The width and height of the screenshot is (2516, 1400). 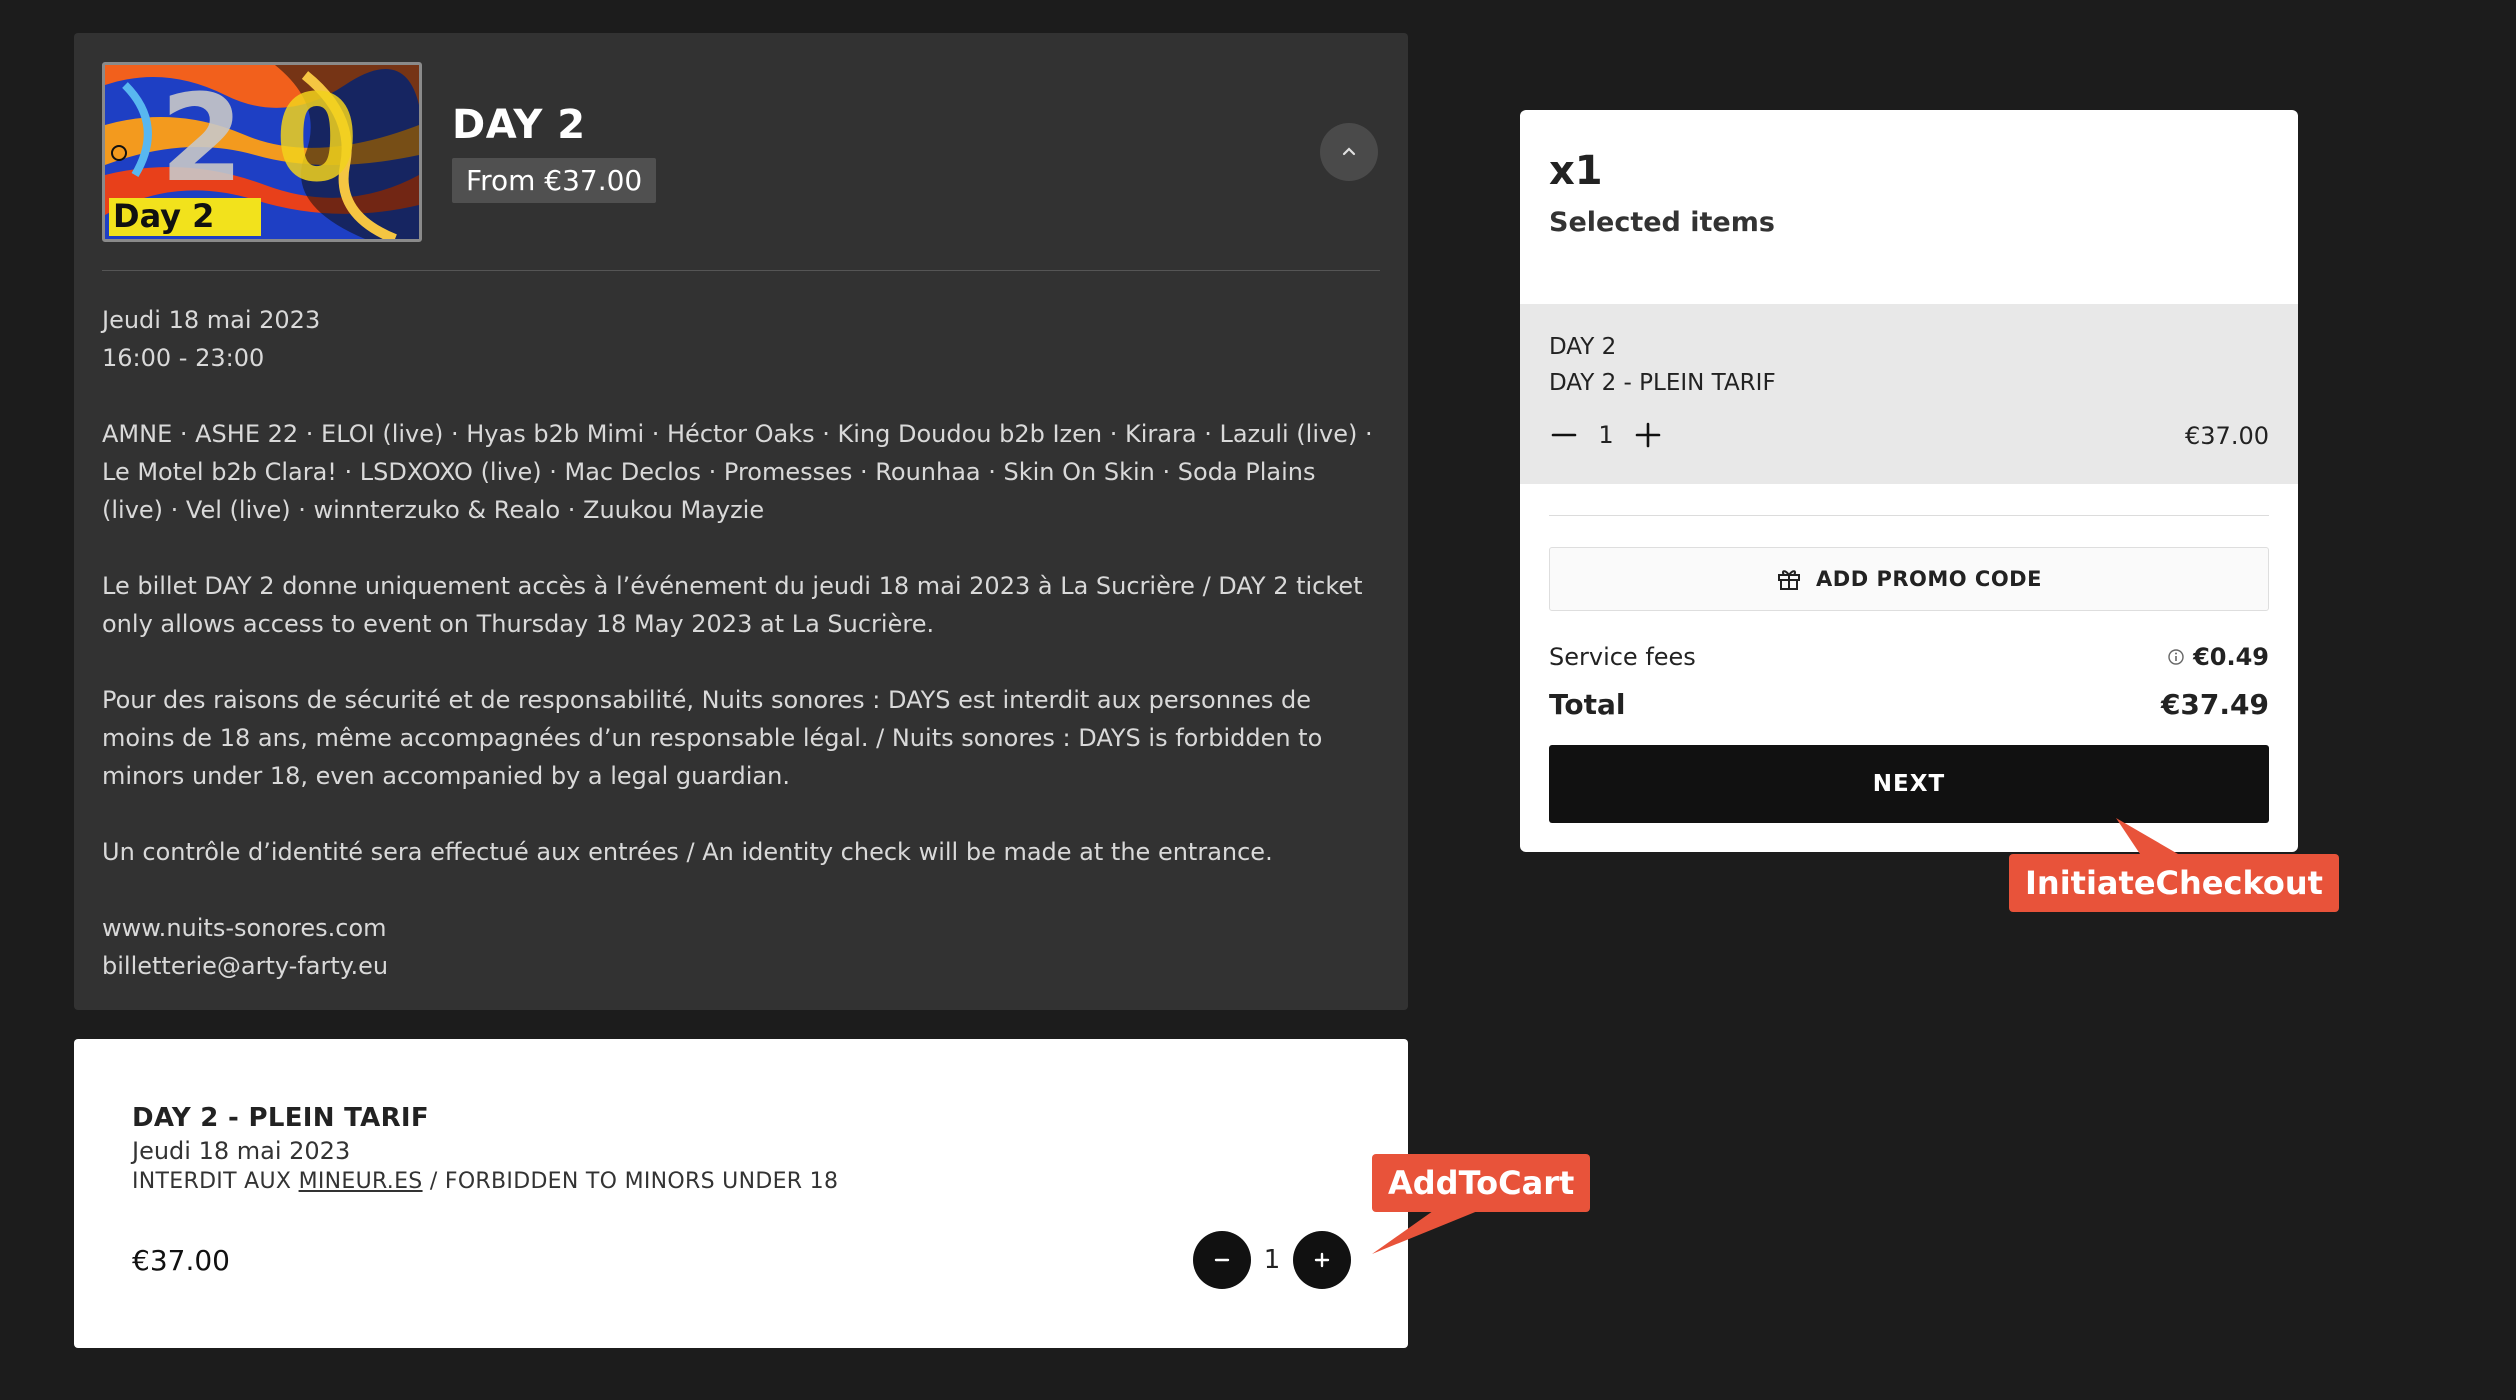 I want to click on initiatecheckout-annotation: InitiateCheckout, so click(x=2174, y=883).